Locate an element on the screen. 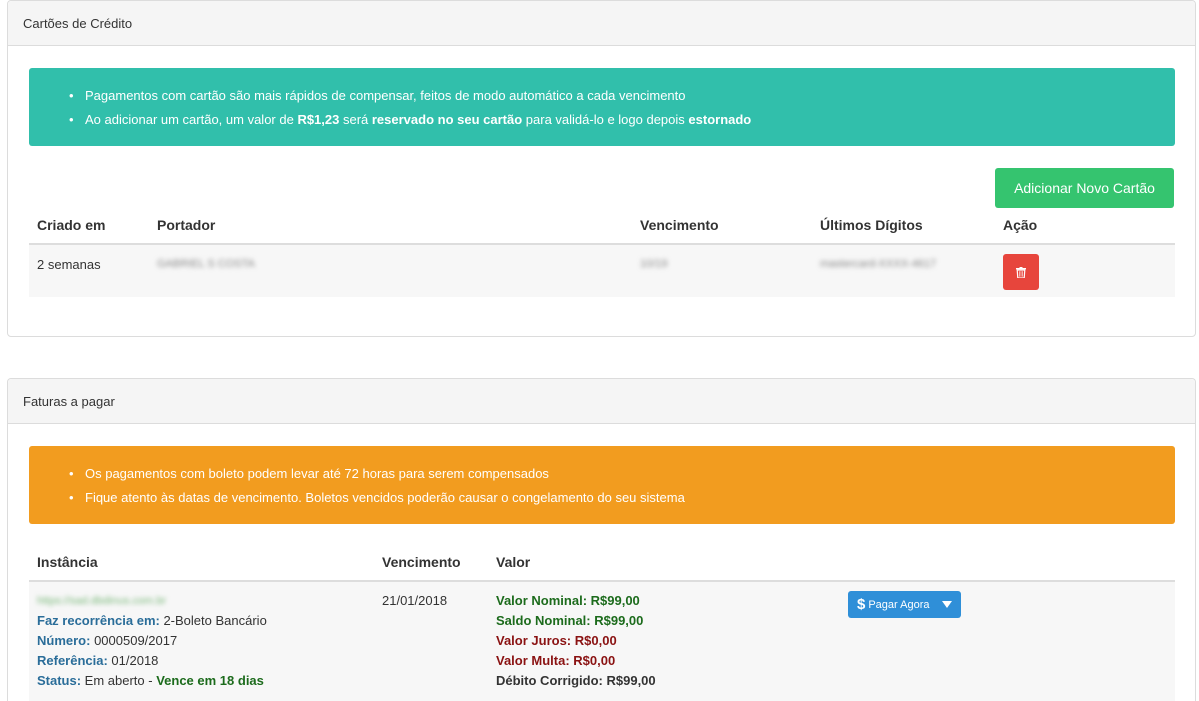 Image resolution: width=1199 pixels, height=701 pixels. pay-now-button: $ Pagar Agora is located at coordinates (904, 604).